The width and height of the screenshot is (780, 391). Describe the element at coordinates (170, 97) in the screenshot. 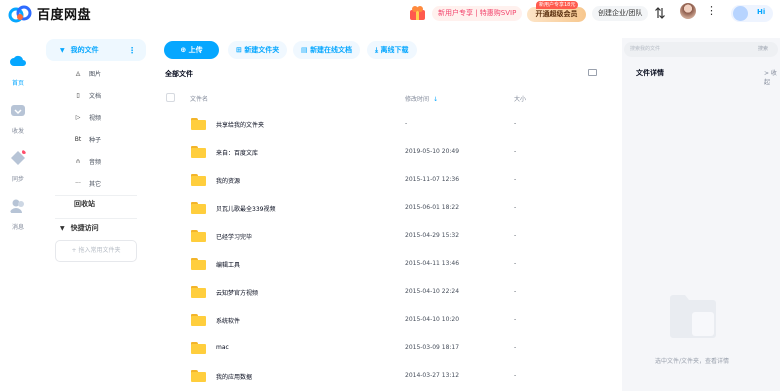

I see `select-all-checkbox` at that location.